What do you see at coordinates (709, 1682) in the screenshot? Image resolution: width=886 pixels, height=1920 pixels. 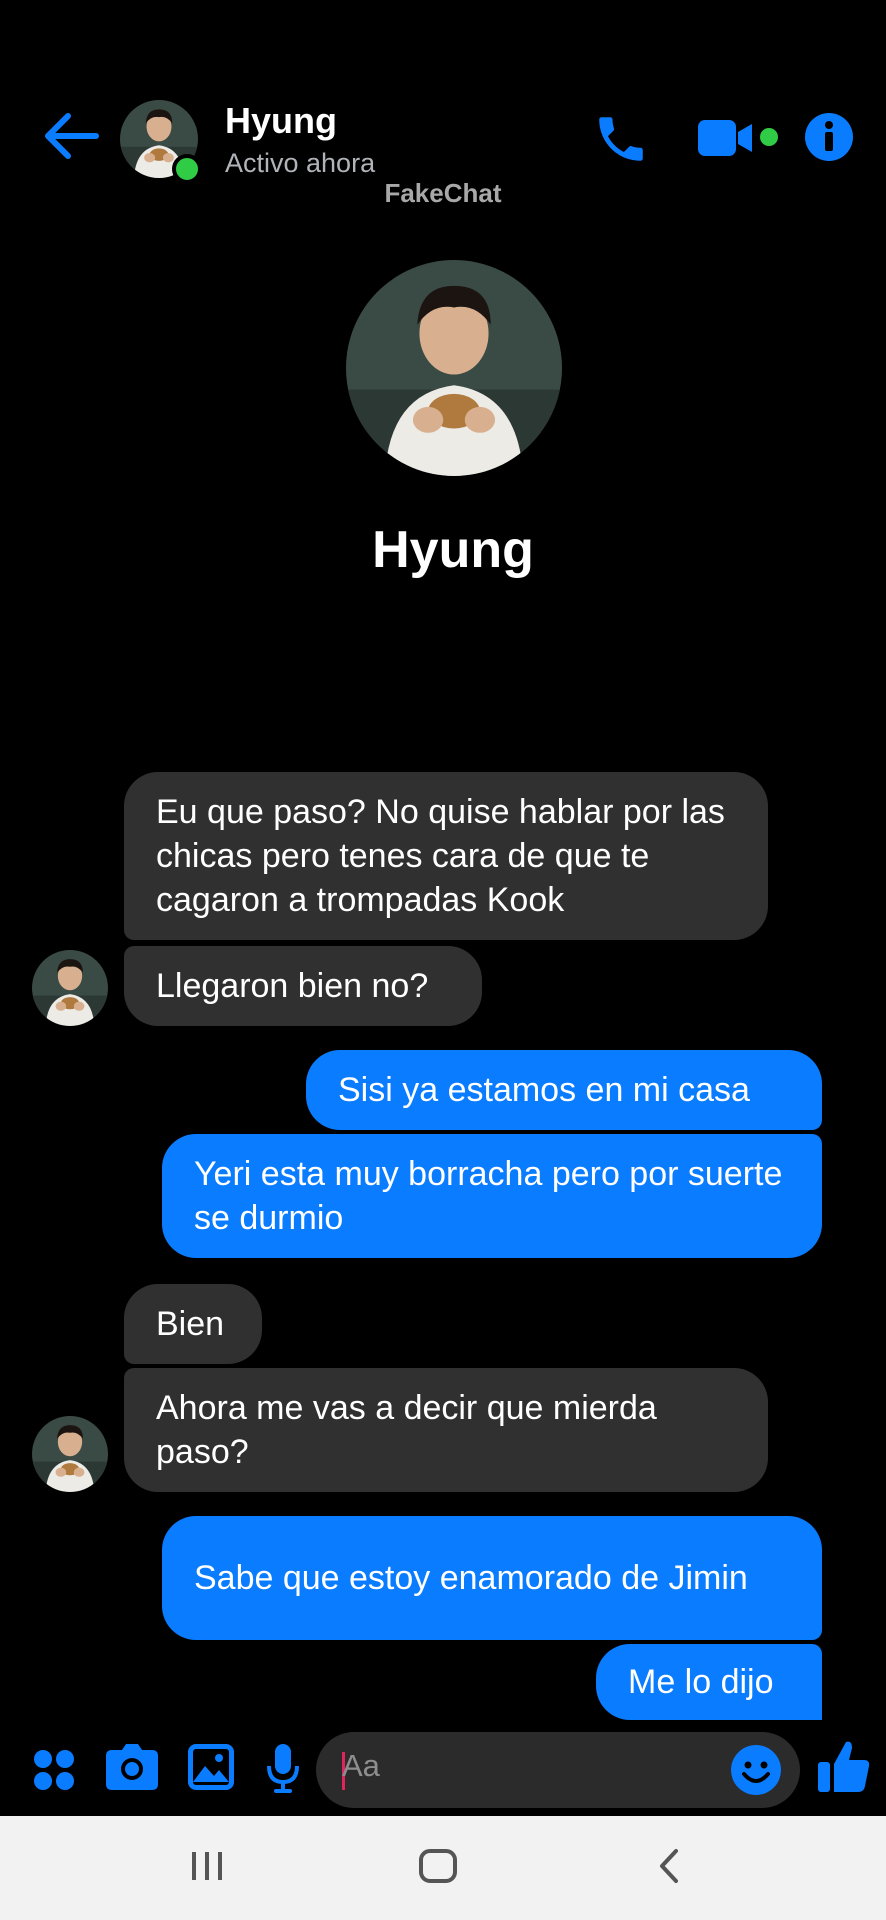 I see `message-bubble-outgoing: Me lo dijo` at bounding box center [709, 1682].